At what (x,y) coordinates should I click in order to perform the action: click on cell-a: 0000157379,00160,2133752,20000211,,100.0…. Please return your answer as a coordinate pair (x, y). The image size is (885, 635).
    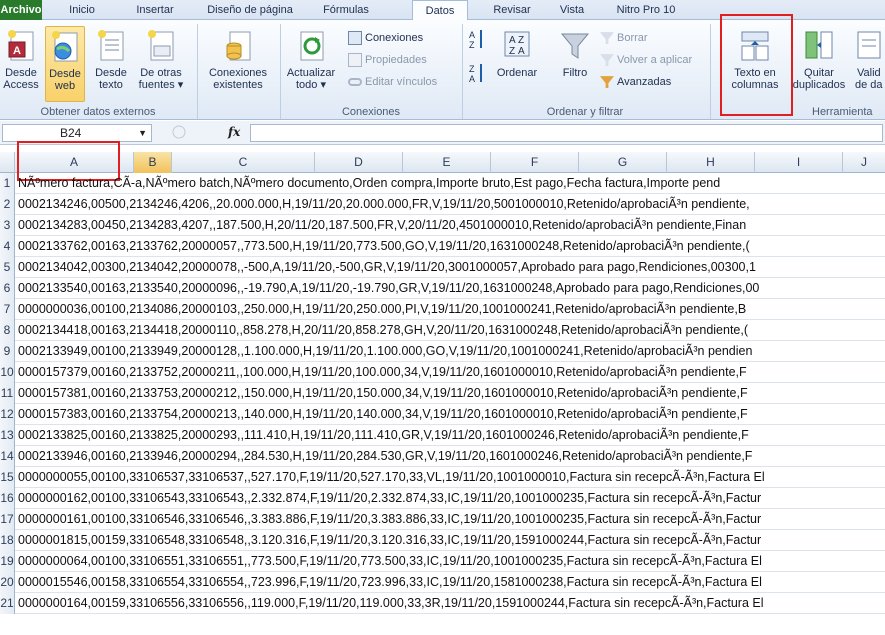
    Looking at the image, I should click on (451, 372).